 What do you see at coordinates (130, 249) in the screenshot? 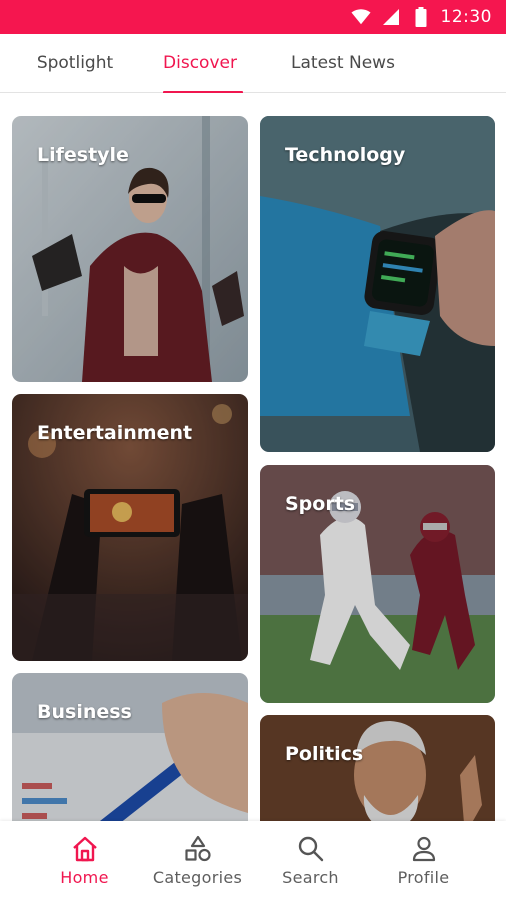
I see `category-card-lifestyle: Lifestyle` at bounding box center [130, 249].